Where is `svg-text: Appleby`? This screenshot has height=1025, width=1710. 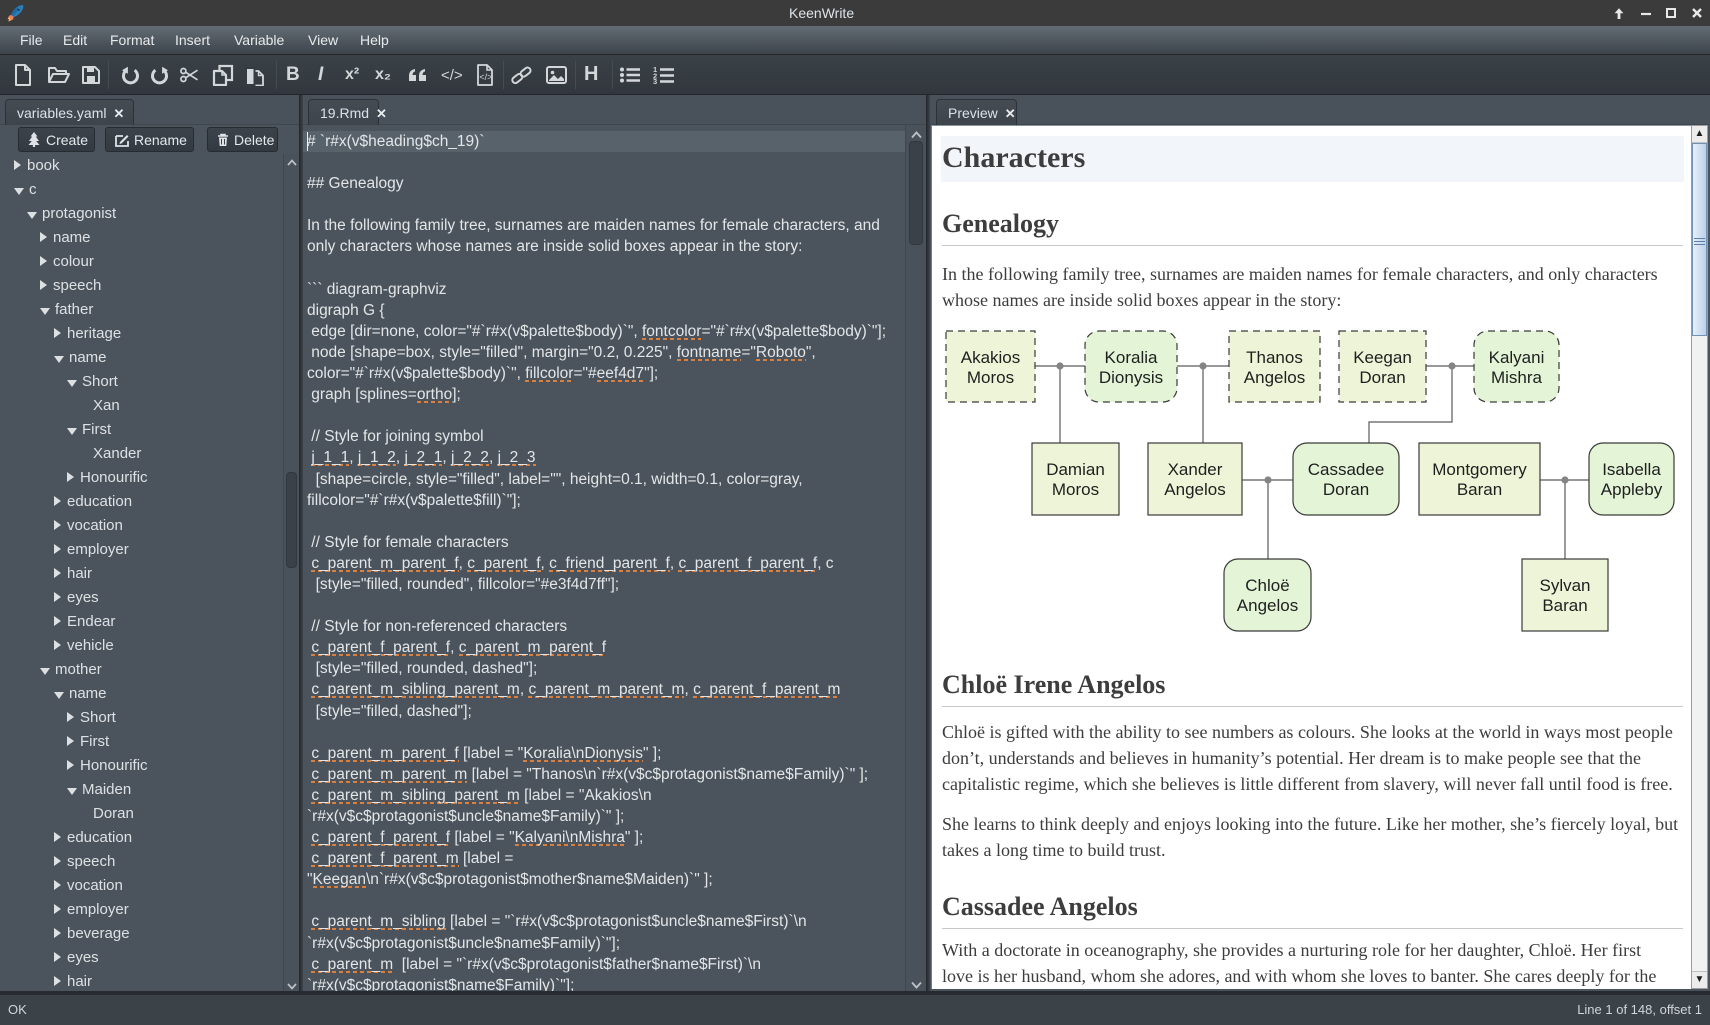
svg-text: Appleby is located at coordinates (1632, 489).